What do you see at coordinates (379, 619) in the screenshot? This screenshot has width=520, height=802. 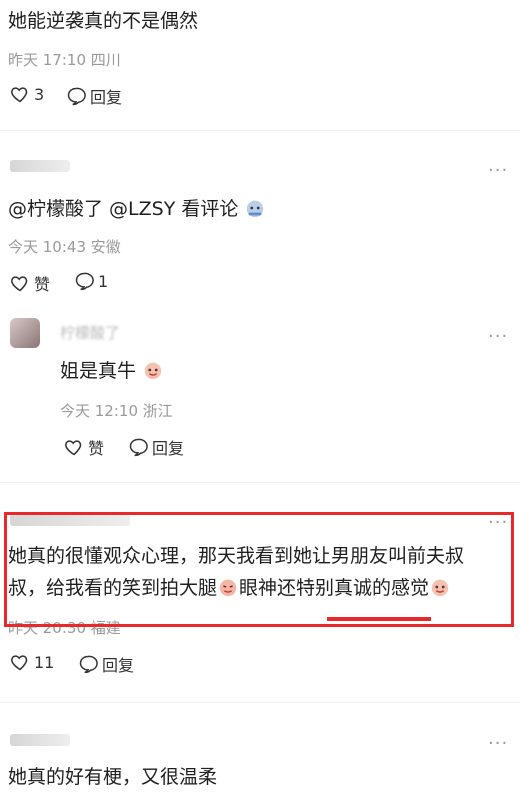 I see `highlight-underline` at bounding box center [379, 619].